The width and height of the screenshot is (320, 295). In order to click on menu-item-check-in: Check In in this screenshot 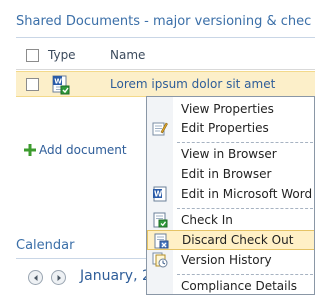, I will do `click(230, 220)`.